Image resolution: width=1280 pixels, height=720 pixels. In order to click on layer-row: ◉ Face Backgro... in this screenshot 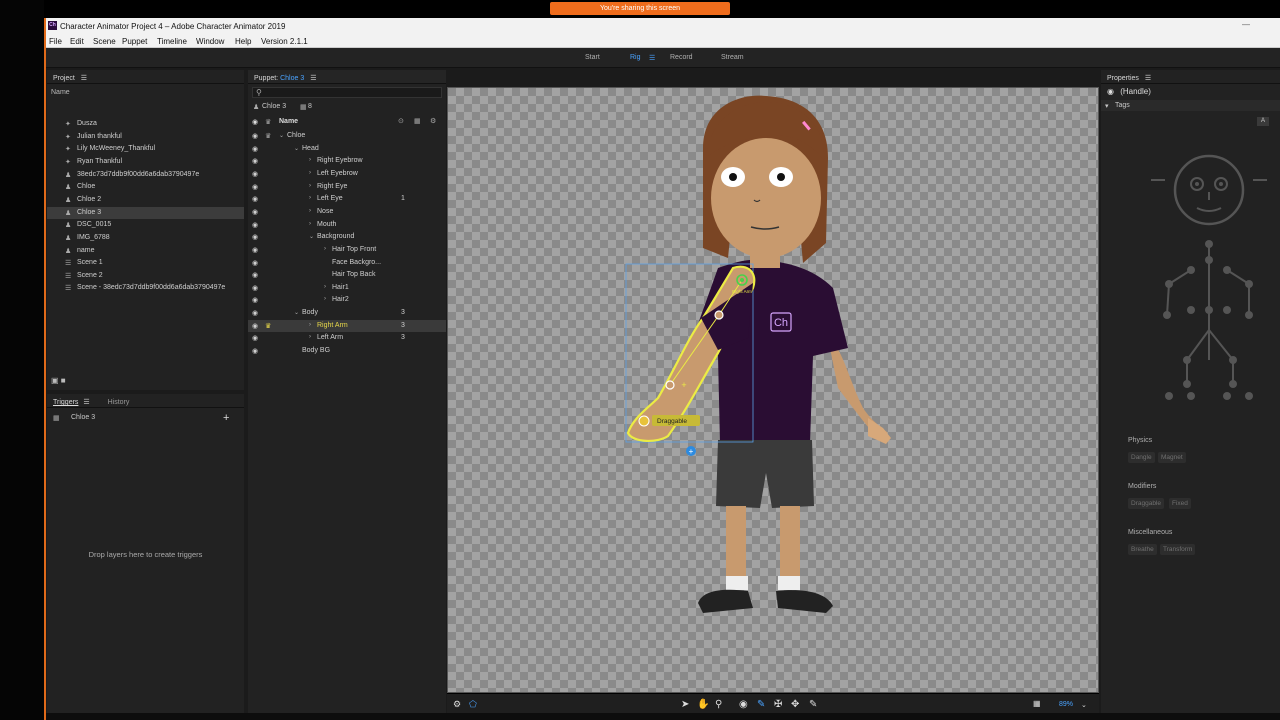, I will do `click(347, 263)`.